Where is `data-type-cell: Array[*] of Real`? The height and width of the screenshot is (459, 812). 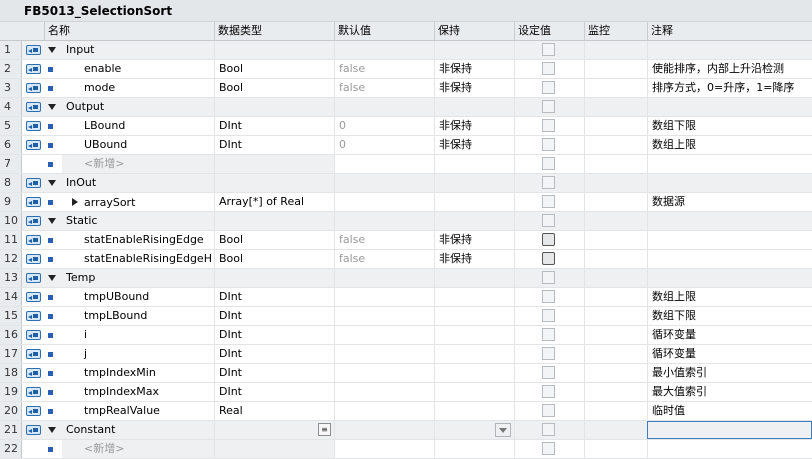 data-type-cell: Array[*] of Real is located at coordinates (274, 202).